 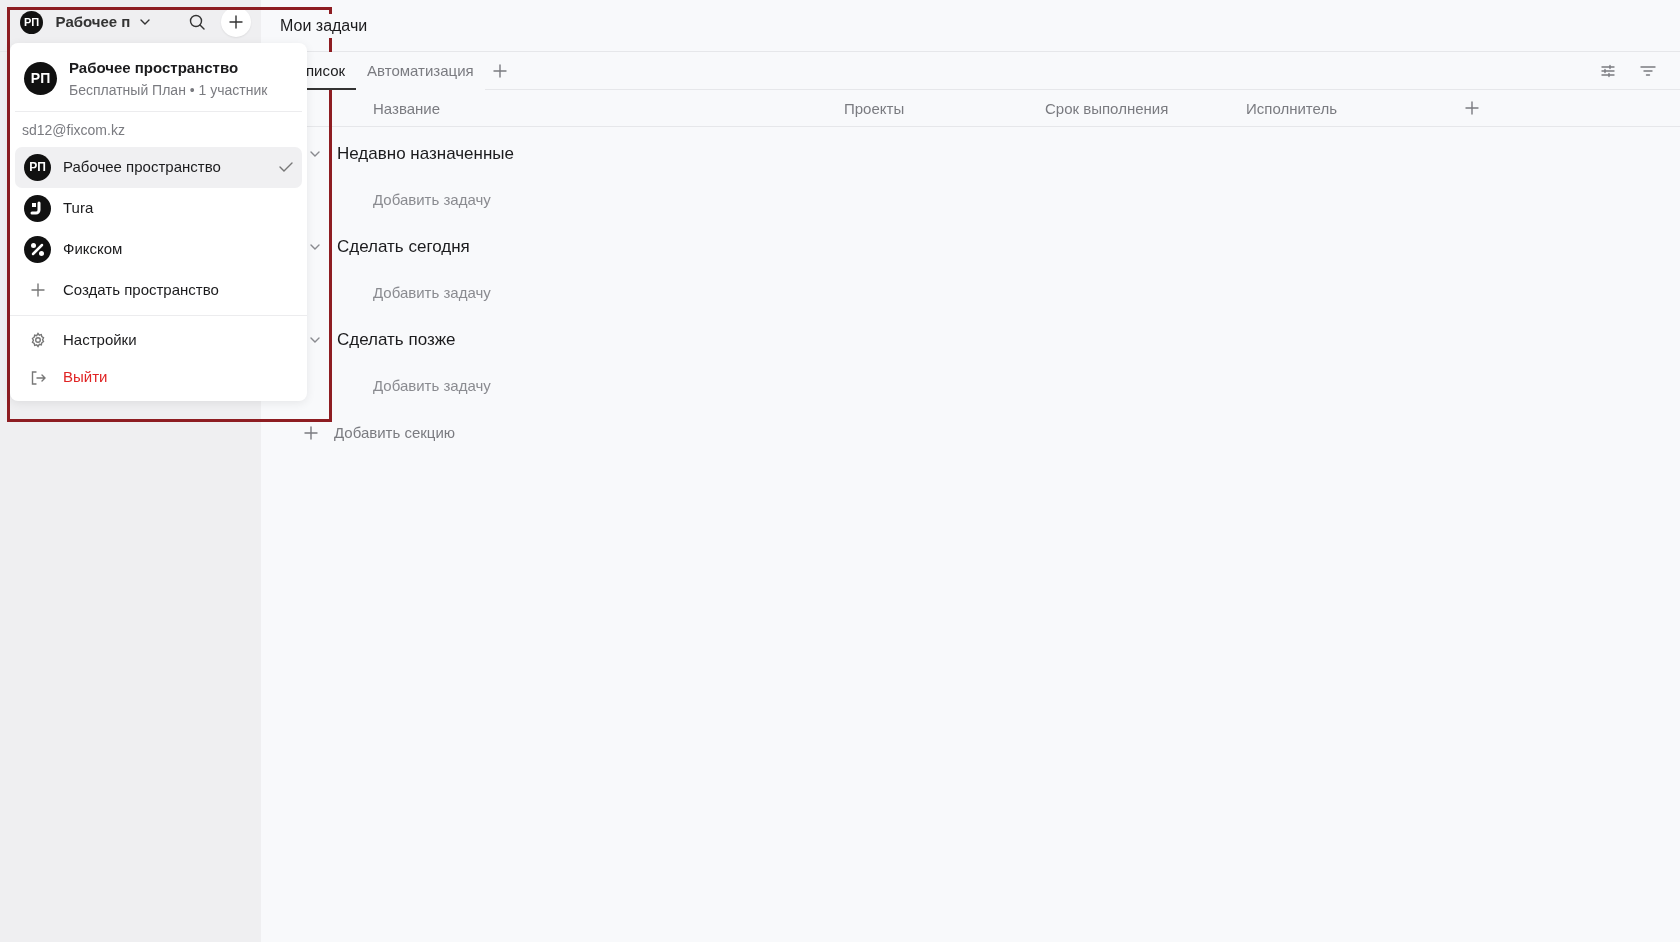 I want to click on logout-icon, so click(x=37, y=377).